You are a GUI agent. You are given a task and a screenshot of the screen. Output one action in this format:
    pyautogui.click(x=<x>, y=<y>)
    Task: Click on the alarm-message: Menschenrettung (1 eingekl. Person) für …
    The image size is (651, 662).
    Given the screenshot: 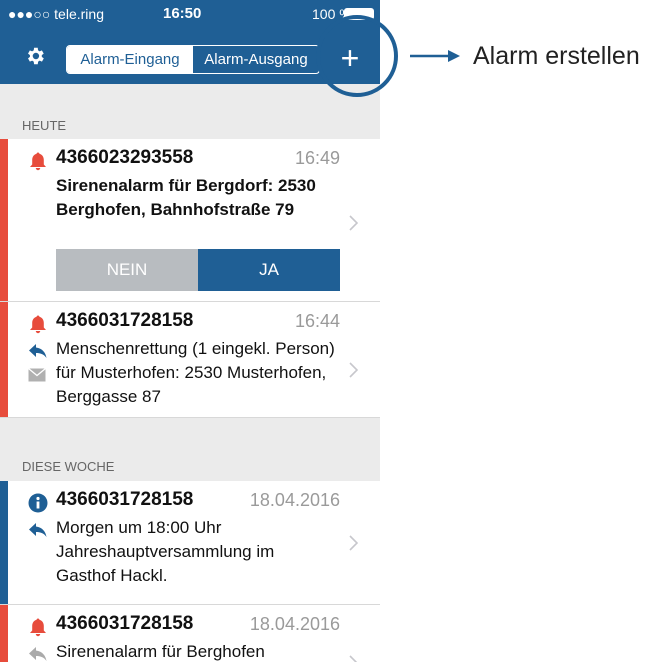 What is the action you would take?
    pyautogui.click(x=195, y=372)
    